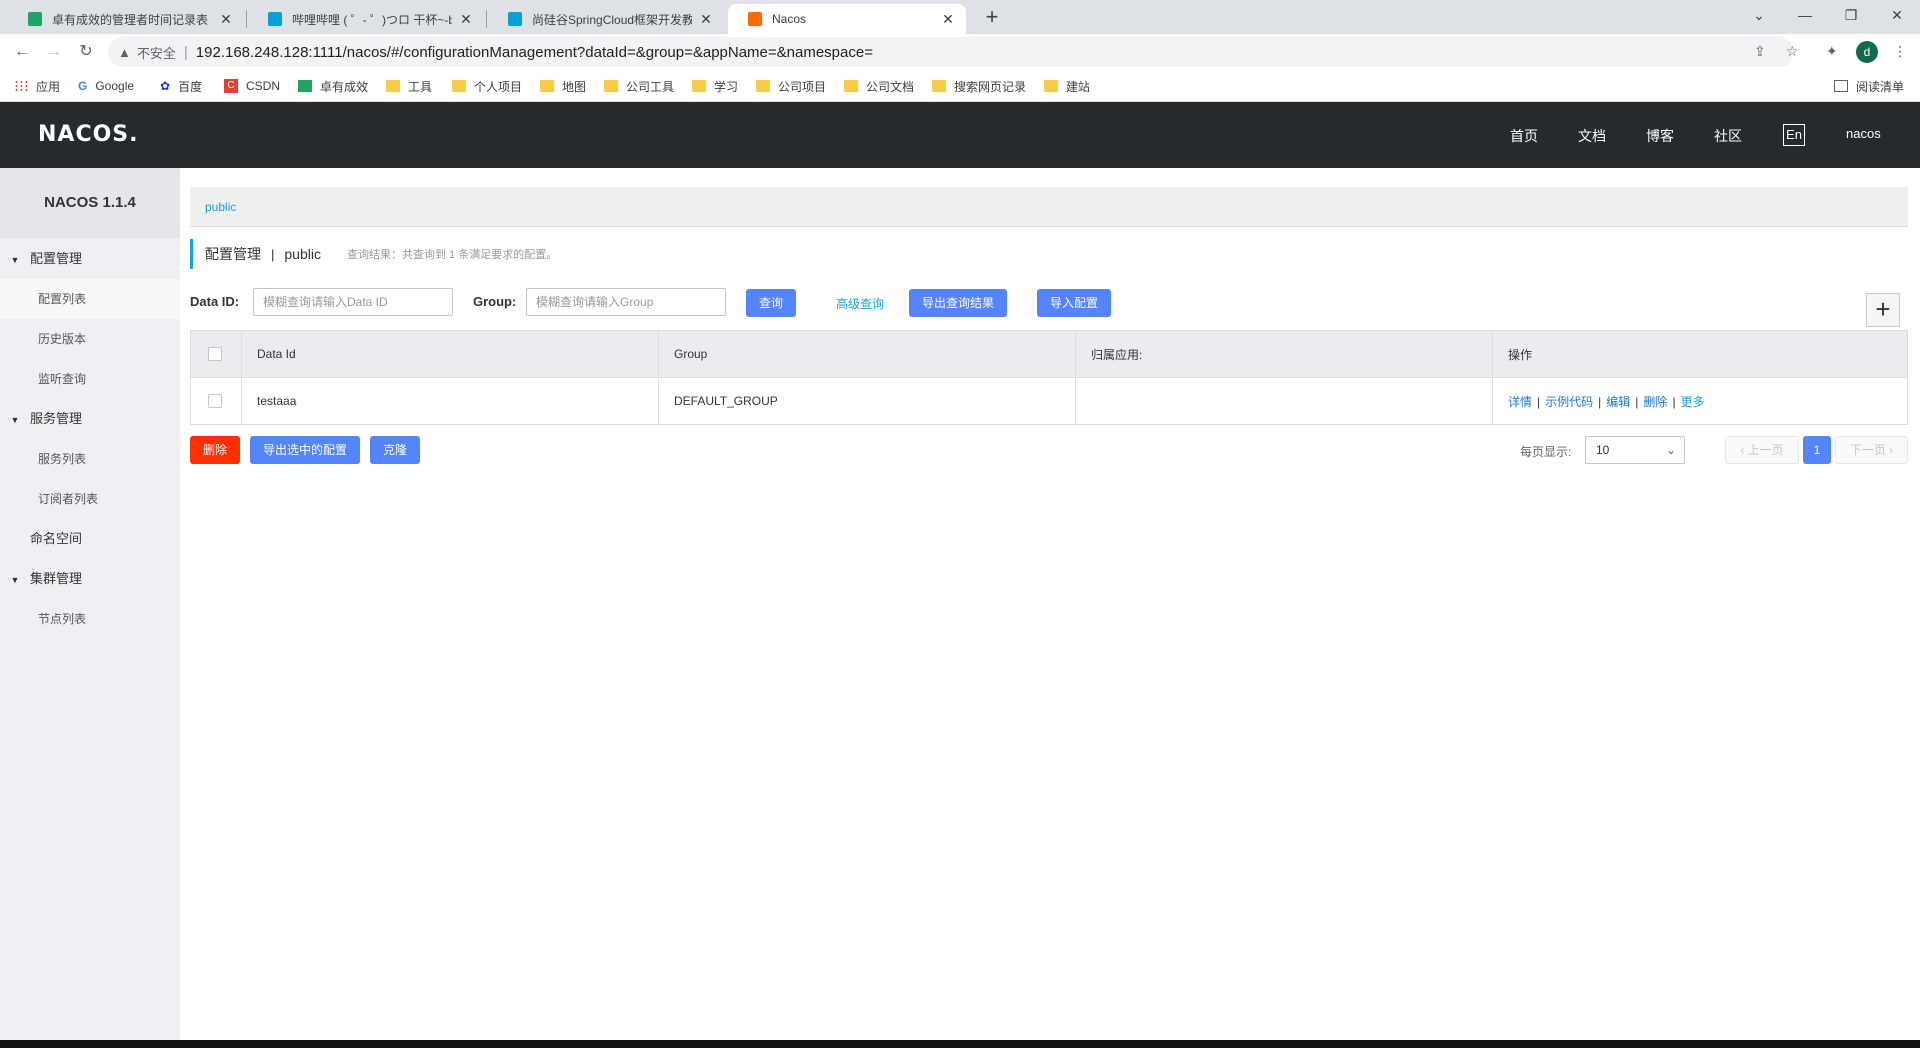  What do you see at coordinates (1792, 51) in the screenshot?
I see `star-icon: ☆` at bounding box center [1792, 51].